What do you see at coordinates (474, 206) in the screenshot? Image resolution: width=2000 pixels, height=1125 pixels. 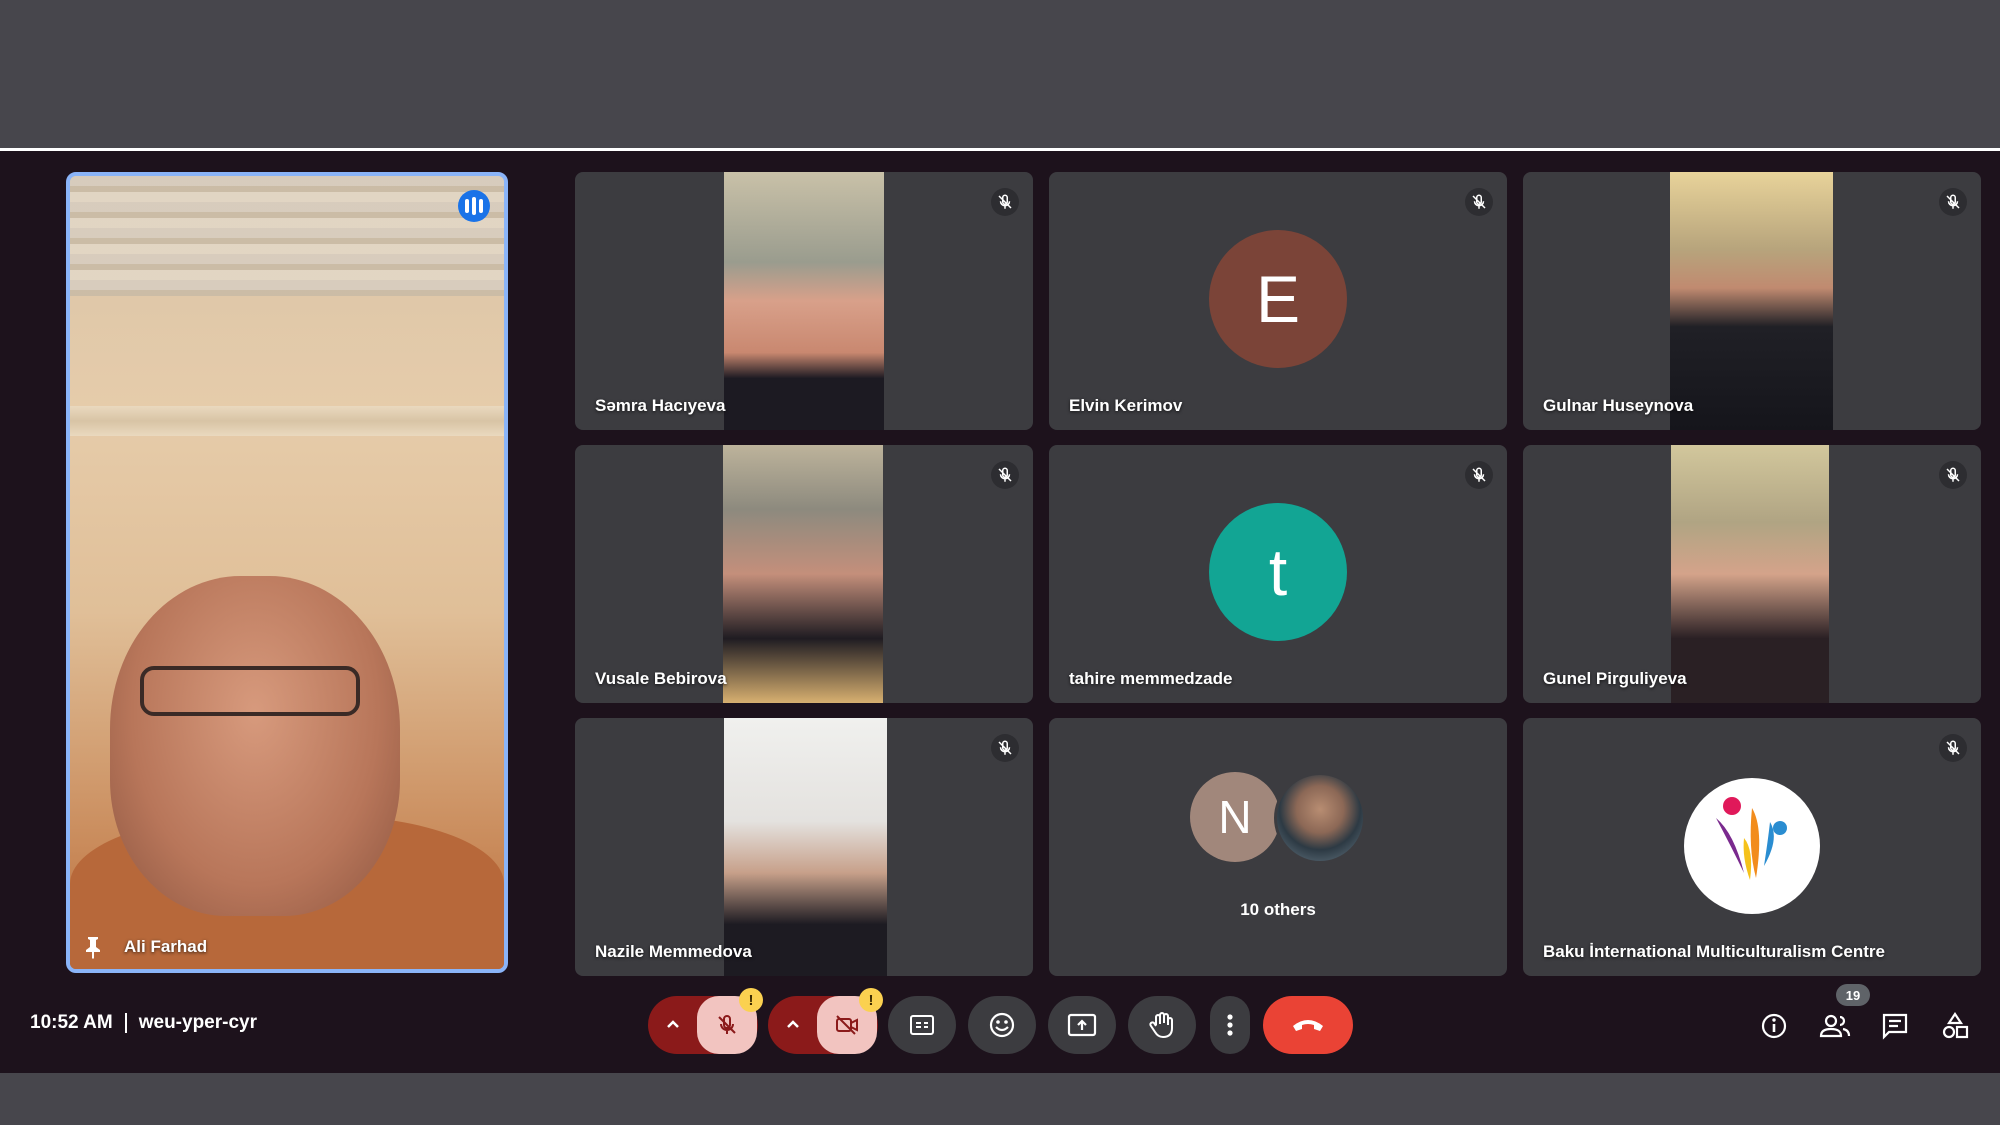 I see `speaking-indicator-icon` at bounding box center [474, 206].